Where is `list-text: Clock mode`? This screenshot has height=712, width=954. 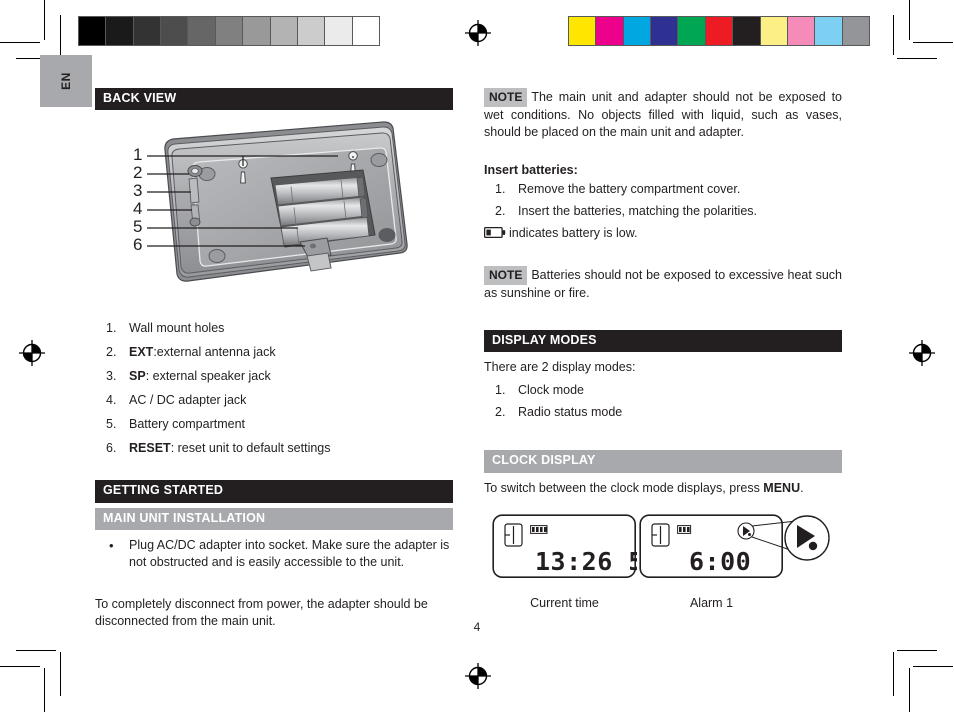
list-text: Clock mode is located at coordinates (551, 389).